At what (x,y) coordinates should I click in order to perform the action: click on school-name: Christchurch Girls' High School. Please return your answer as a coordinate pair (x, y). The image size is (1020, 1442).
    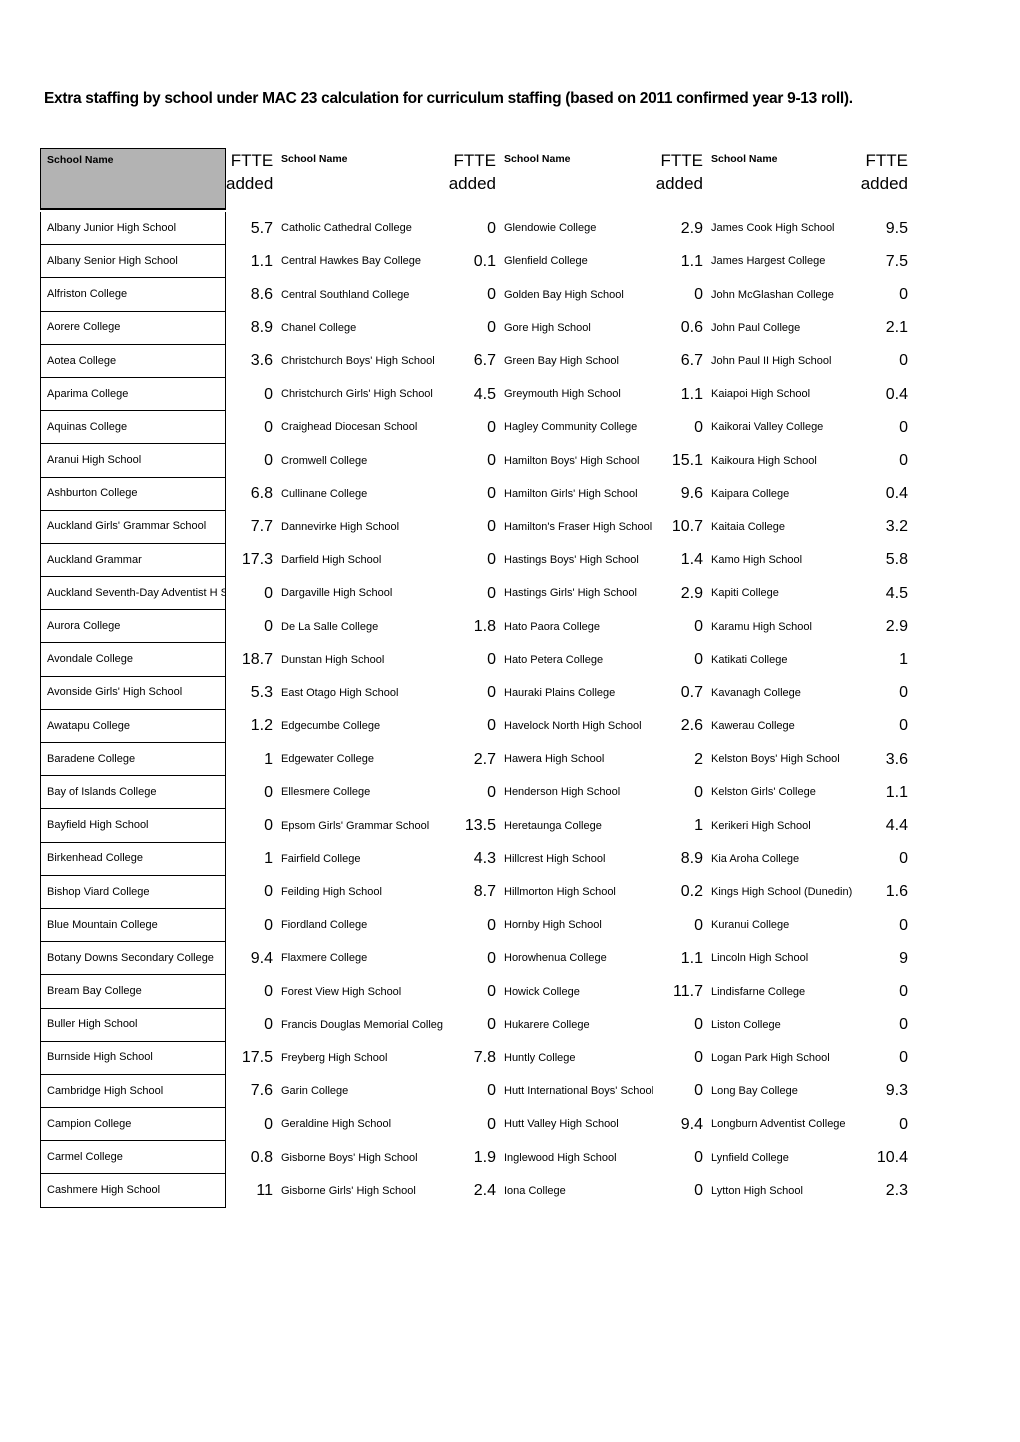
    Looking at the image, I should click on (357, 394).